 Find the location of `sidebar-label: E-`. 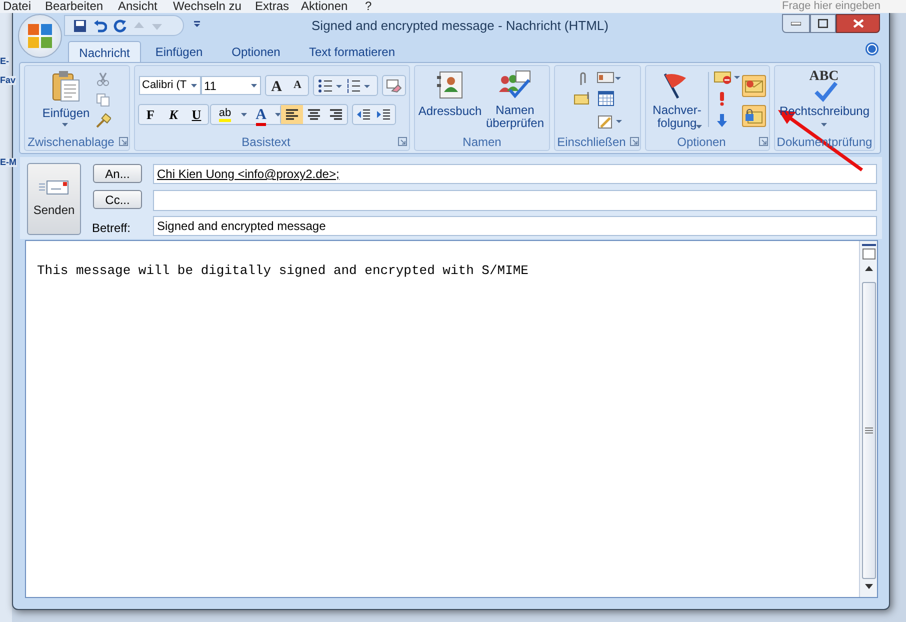

sidebar-label: E- is located at coordinates (4, 61).